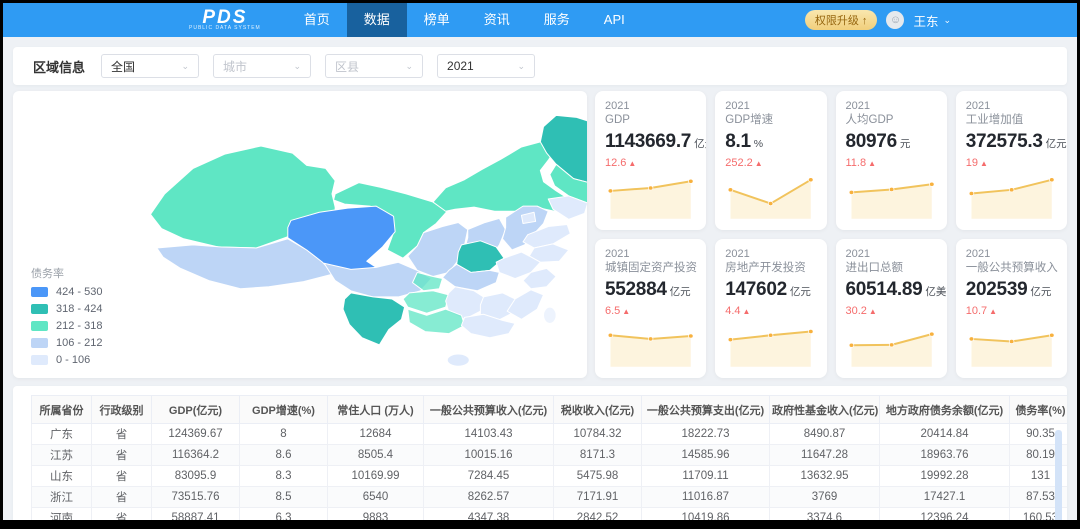  What do you see at coordinates (758, 144) in the screenshot?
I see `card-unit: %` at bounding box center [758, 144].